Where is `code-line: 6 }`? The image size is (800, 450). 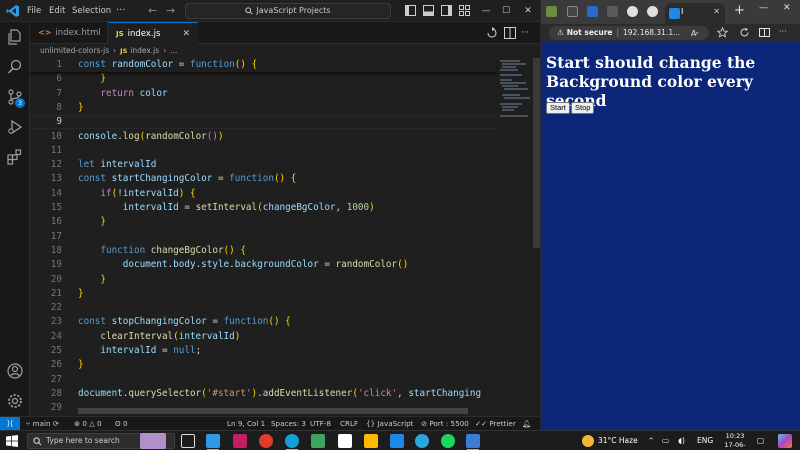 code-line: 6 } is located at coordinates (263, 79).